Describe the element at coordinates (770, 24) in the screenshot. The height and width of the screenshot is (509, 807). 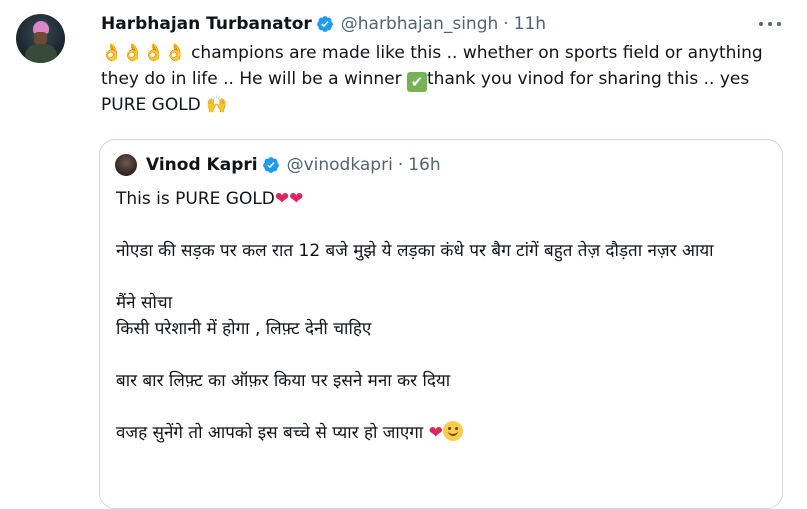
I see `more-options-icon` at that location.